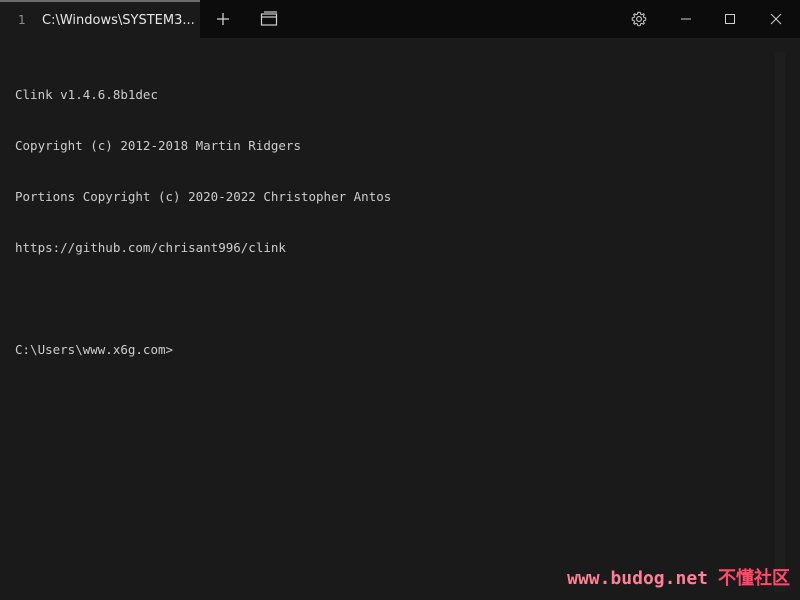 Image resolution: width=800 pixels, height=600 pixels. I want to click on watermark-site: www.budog.net, so click(637, 578).